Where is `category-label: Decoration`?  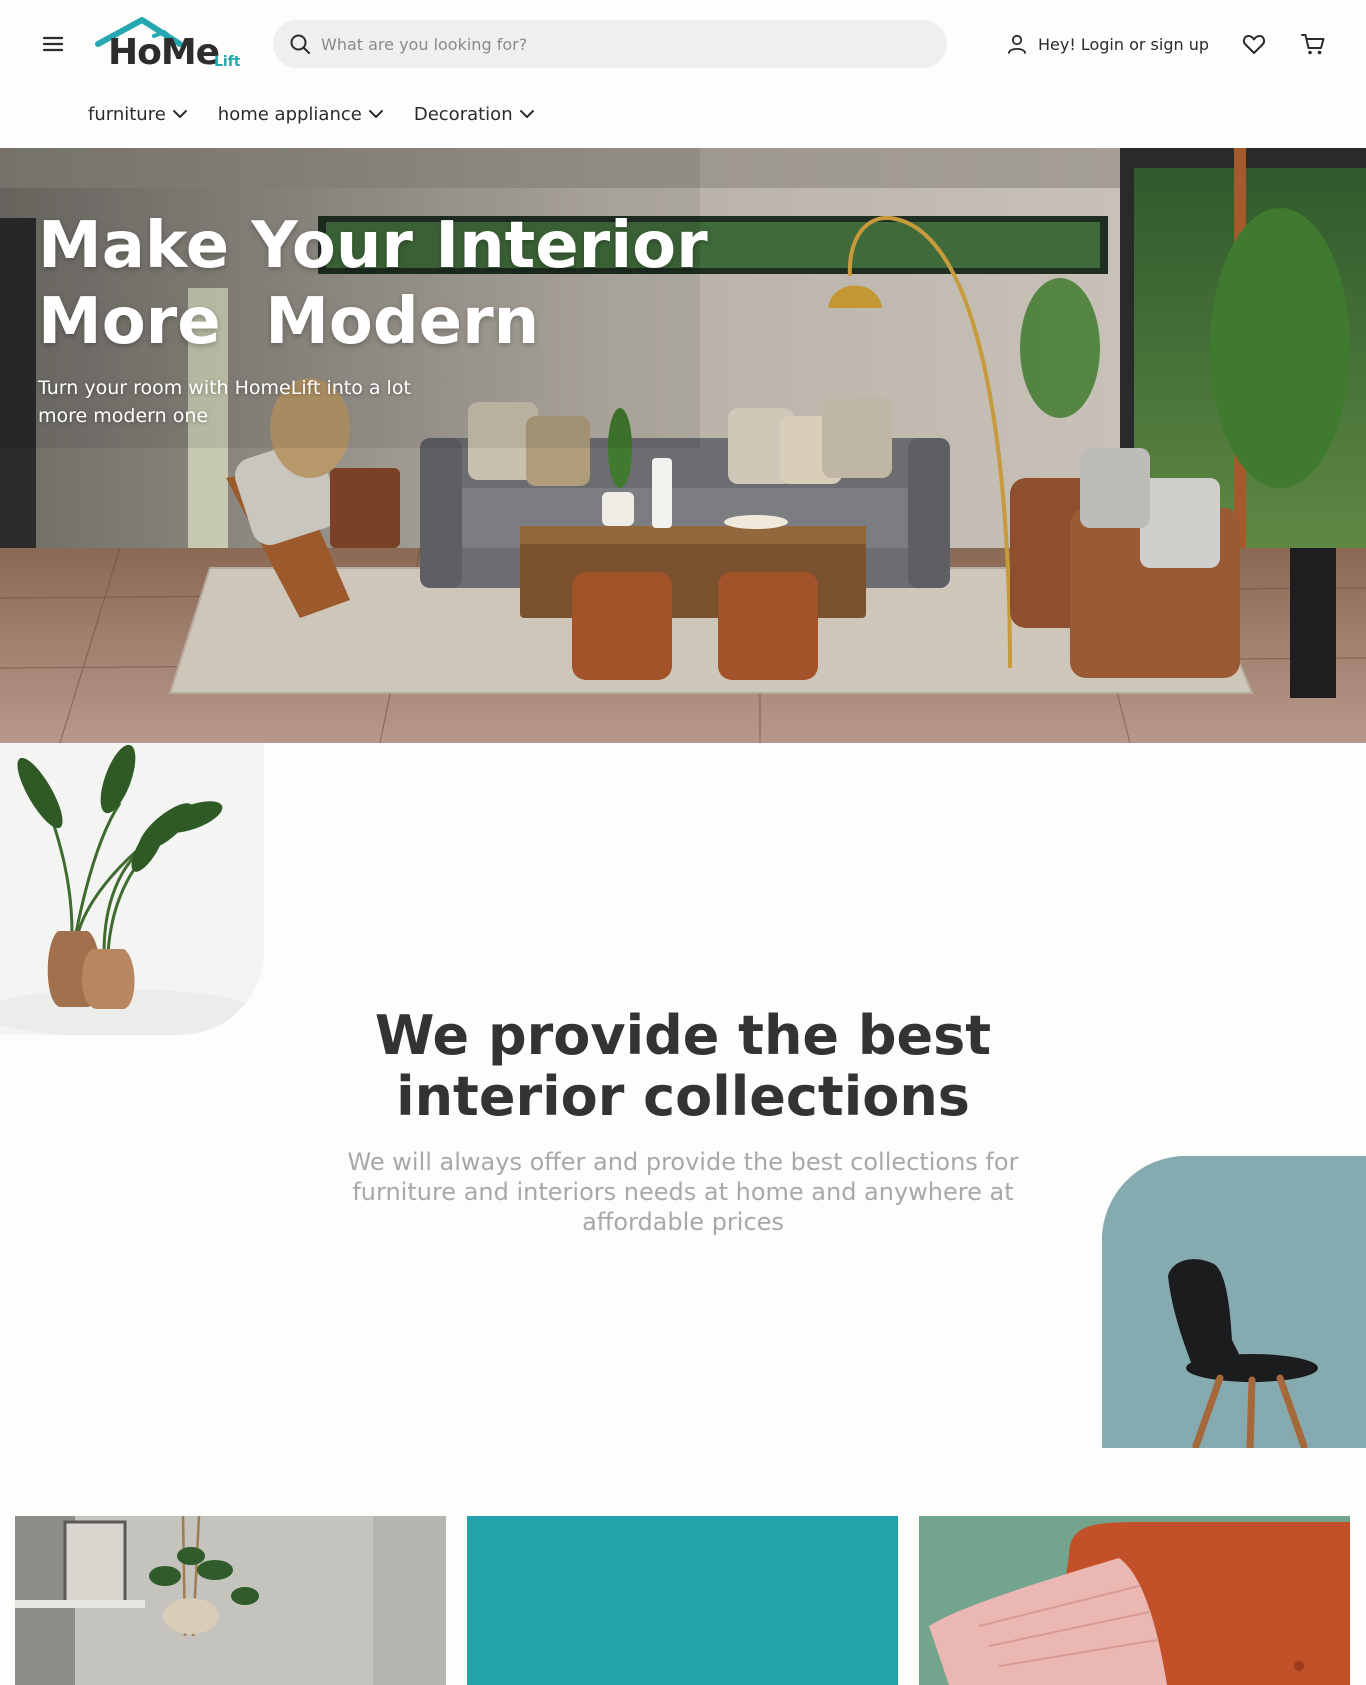
category-label: Decoration is located at coordinates (463, 114).